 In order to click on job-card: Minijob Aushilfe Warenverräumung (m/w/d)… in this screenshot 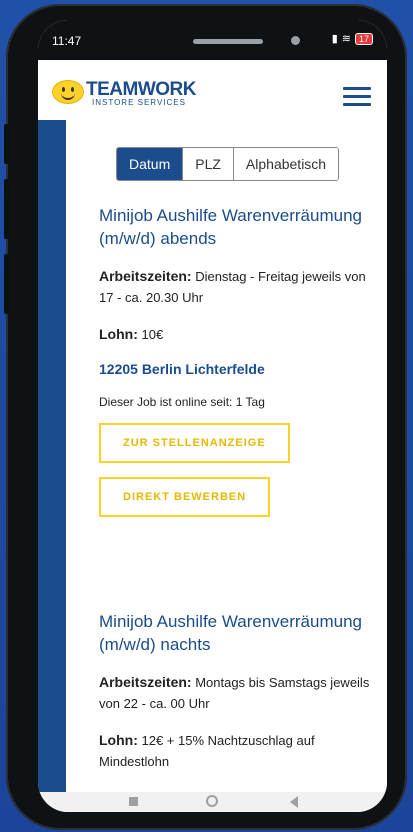, I will do `click(239, 691)`.